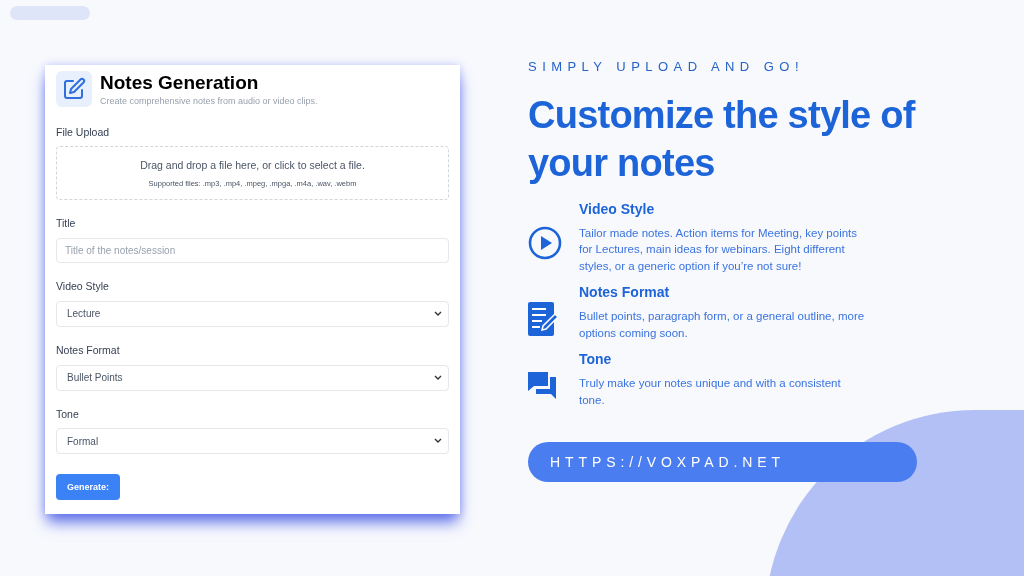 Image resolution: width=1024 pixels, height=576 pixels. What do you see at coordinates (710, 392) in the screenshot?
I see `feature-description: Truly make your notes unique and with a consistent tone.` at bounding box center [710, 392].